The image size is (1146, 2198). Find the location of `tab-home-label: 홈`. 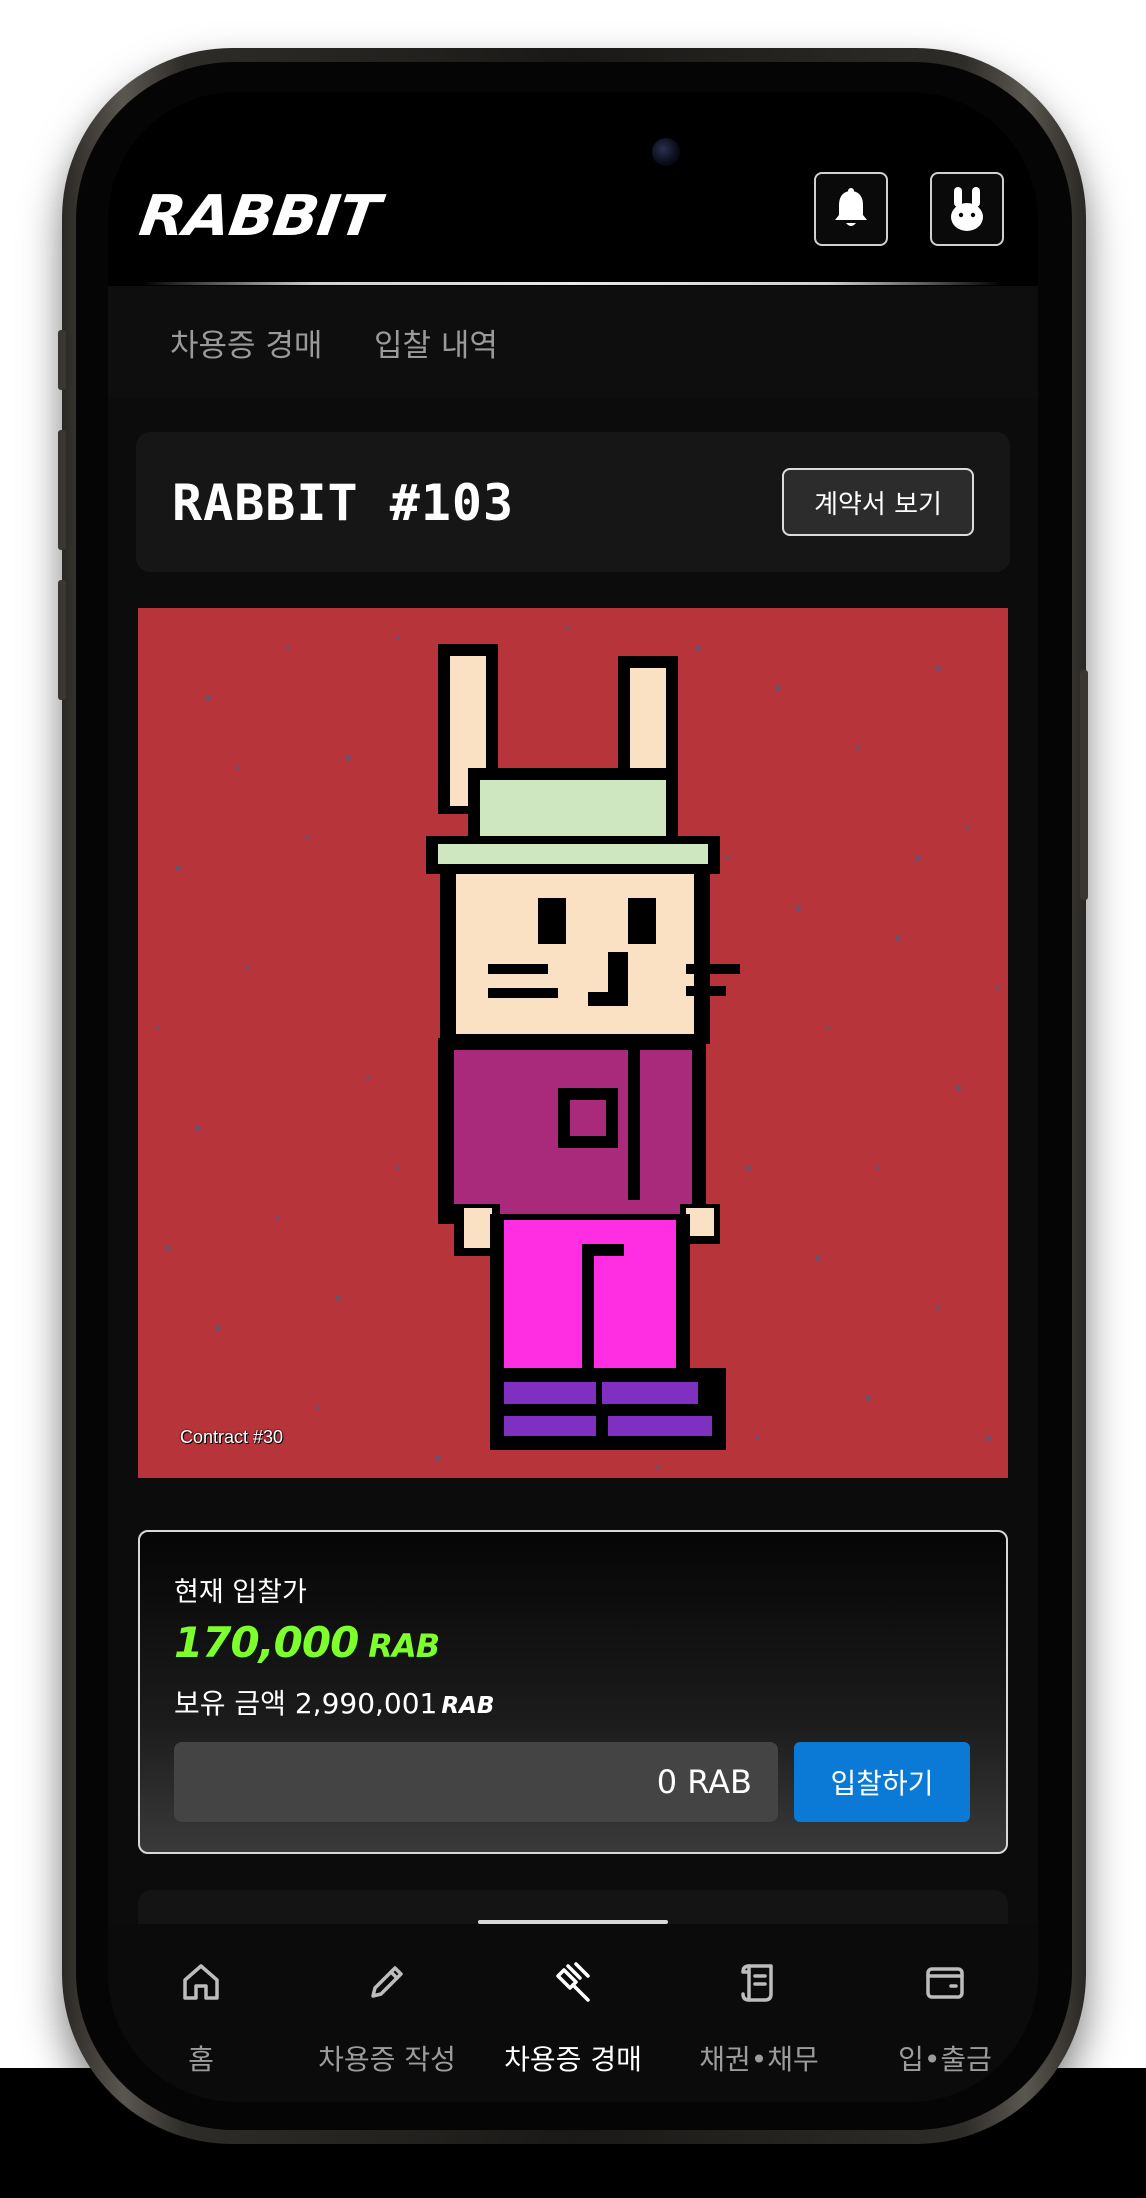

tab-home-label: 홈 is located at coordinates (201, 2059).